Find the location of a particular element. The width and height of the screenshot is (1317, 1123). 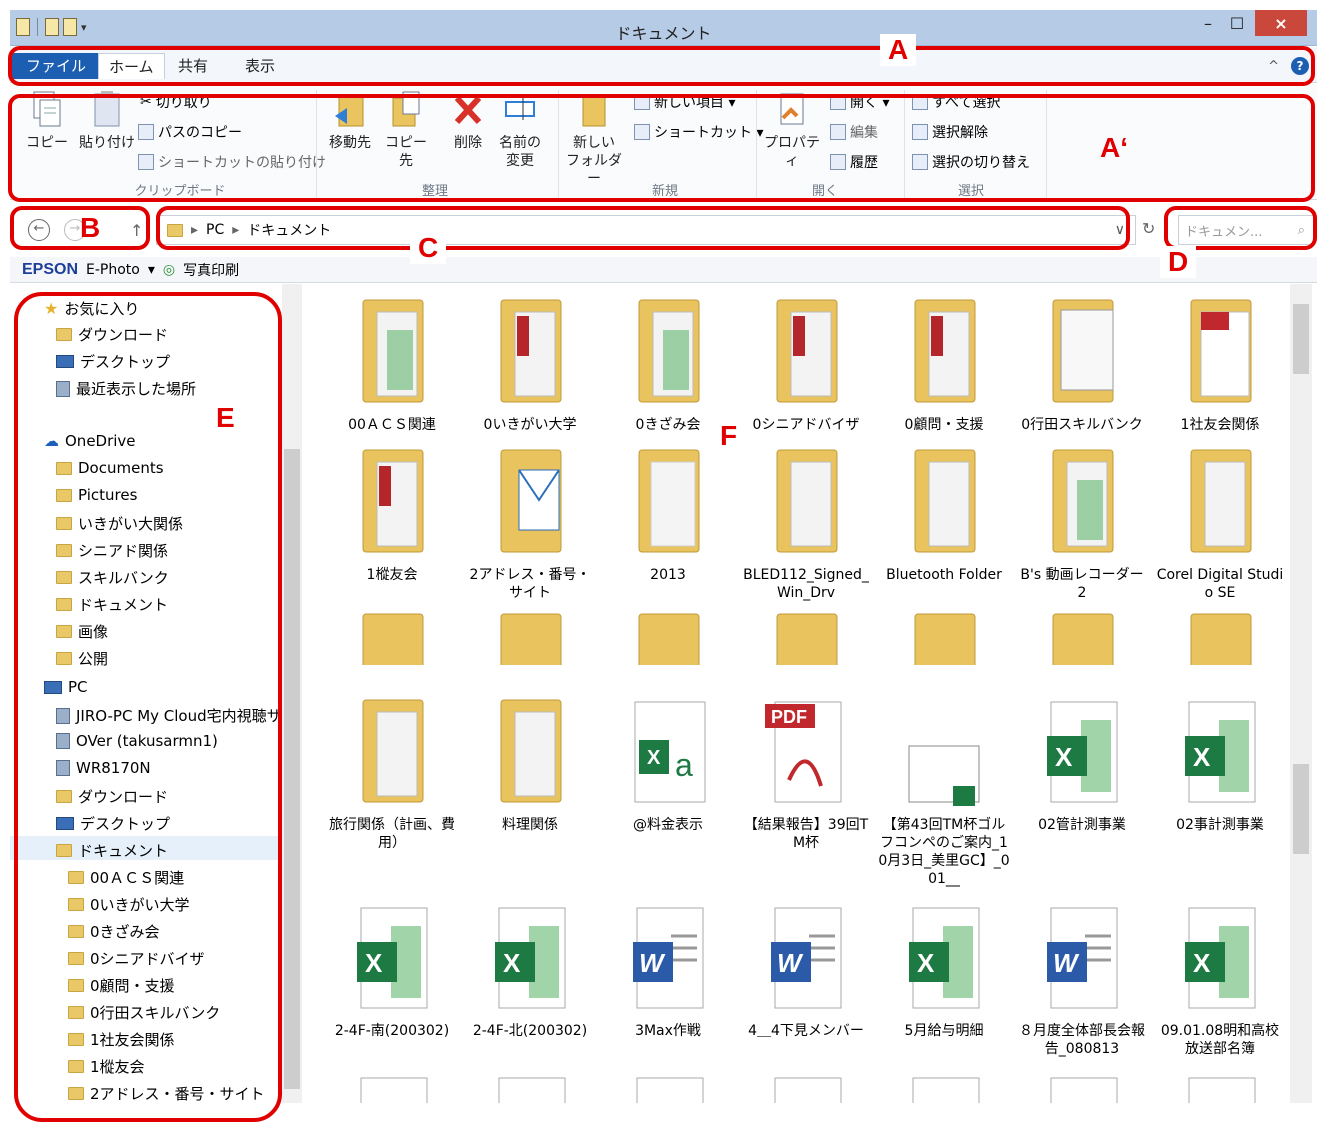

file-item: PDF 【結果報告】39回TM杯 is located at coordinates (806, 771).